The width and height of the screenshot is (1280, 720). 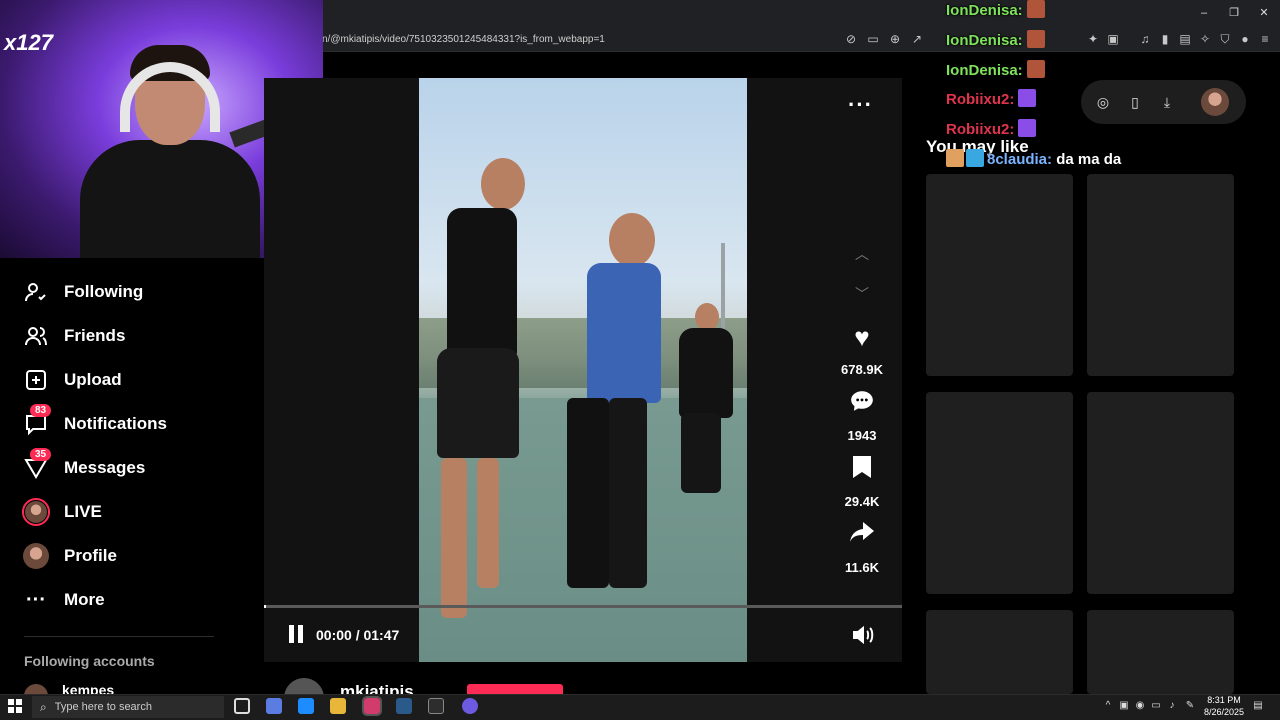 I want to click on steam-icon, so click(x=404, y=706).